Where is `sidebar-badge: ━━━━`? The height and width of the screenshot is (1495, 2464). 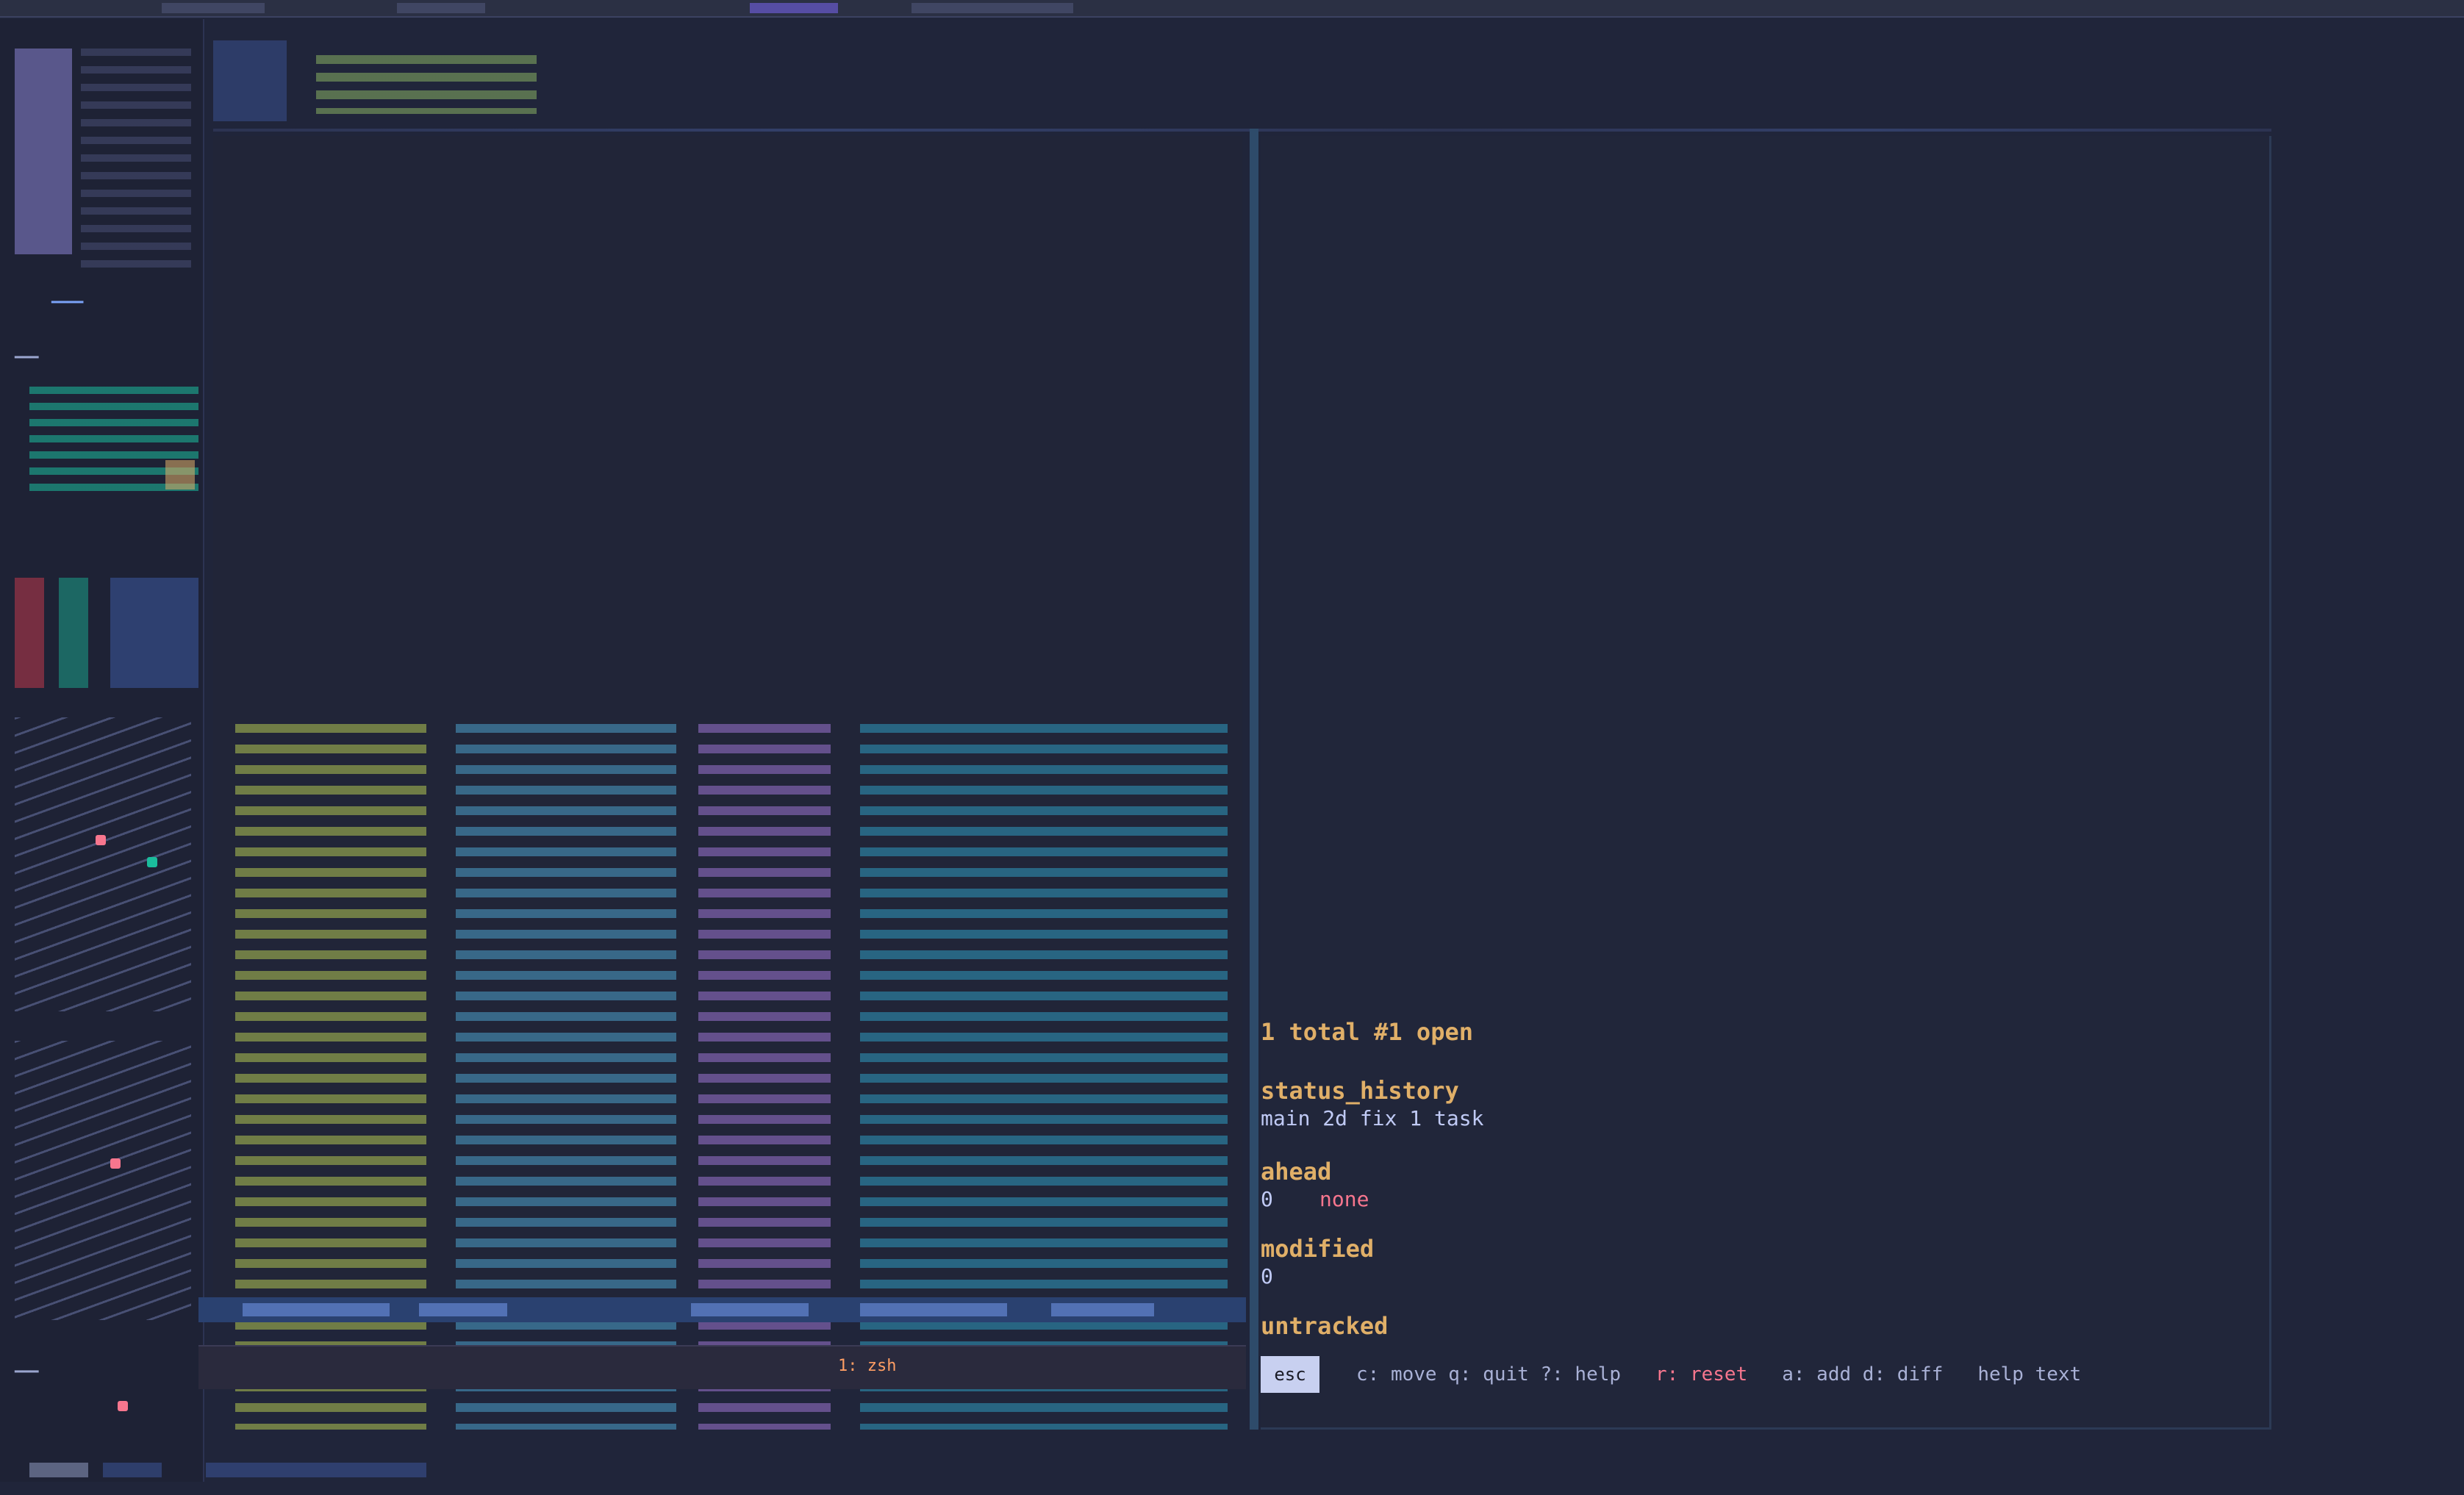 sidebar-badge: ━━━━ is located at coordinates (67, 302).